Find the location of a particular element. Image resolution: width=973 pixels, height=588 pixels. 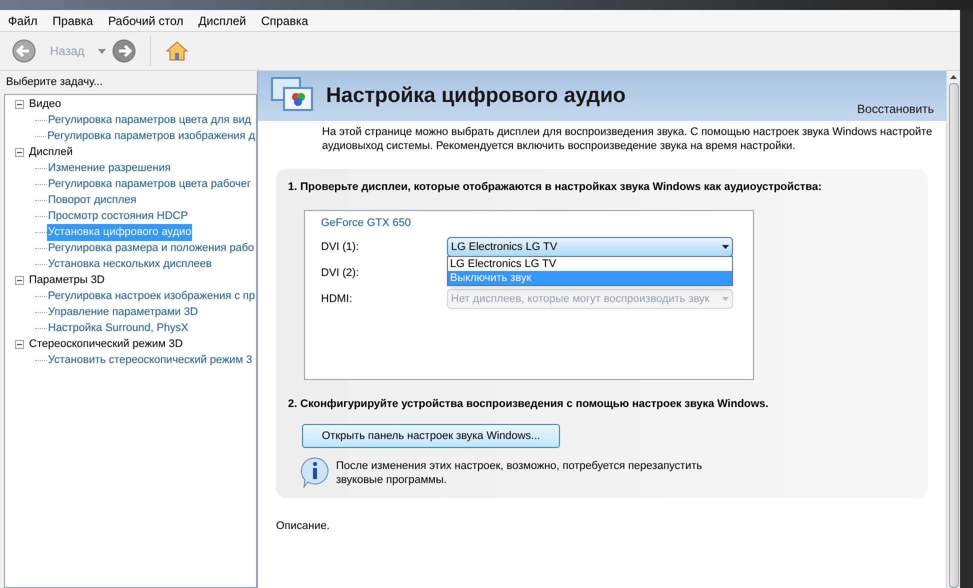

restore-link: Восстановить is located at coordinates (895, 109).